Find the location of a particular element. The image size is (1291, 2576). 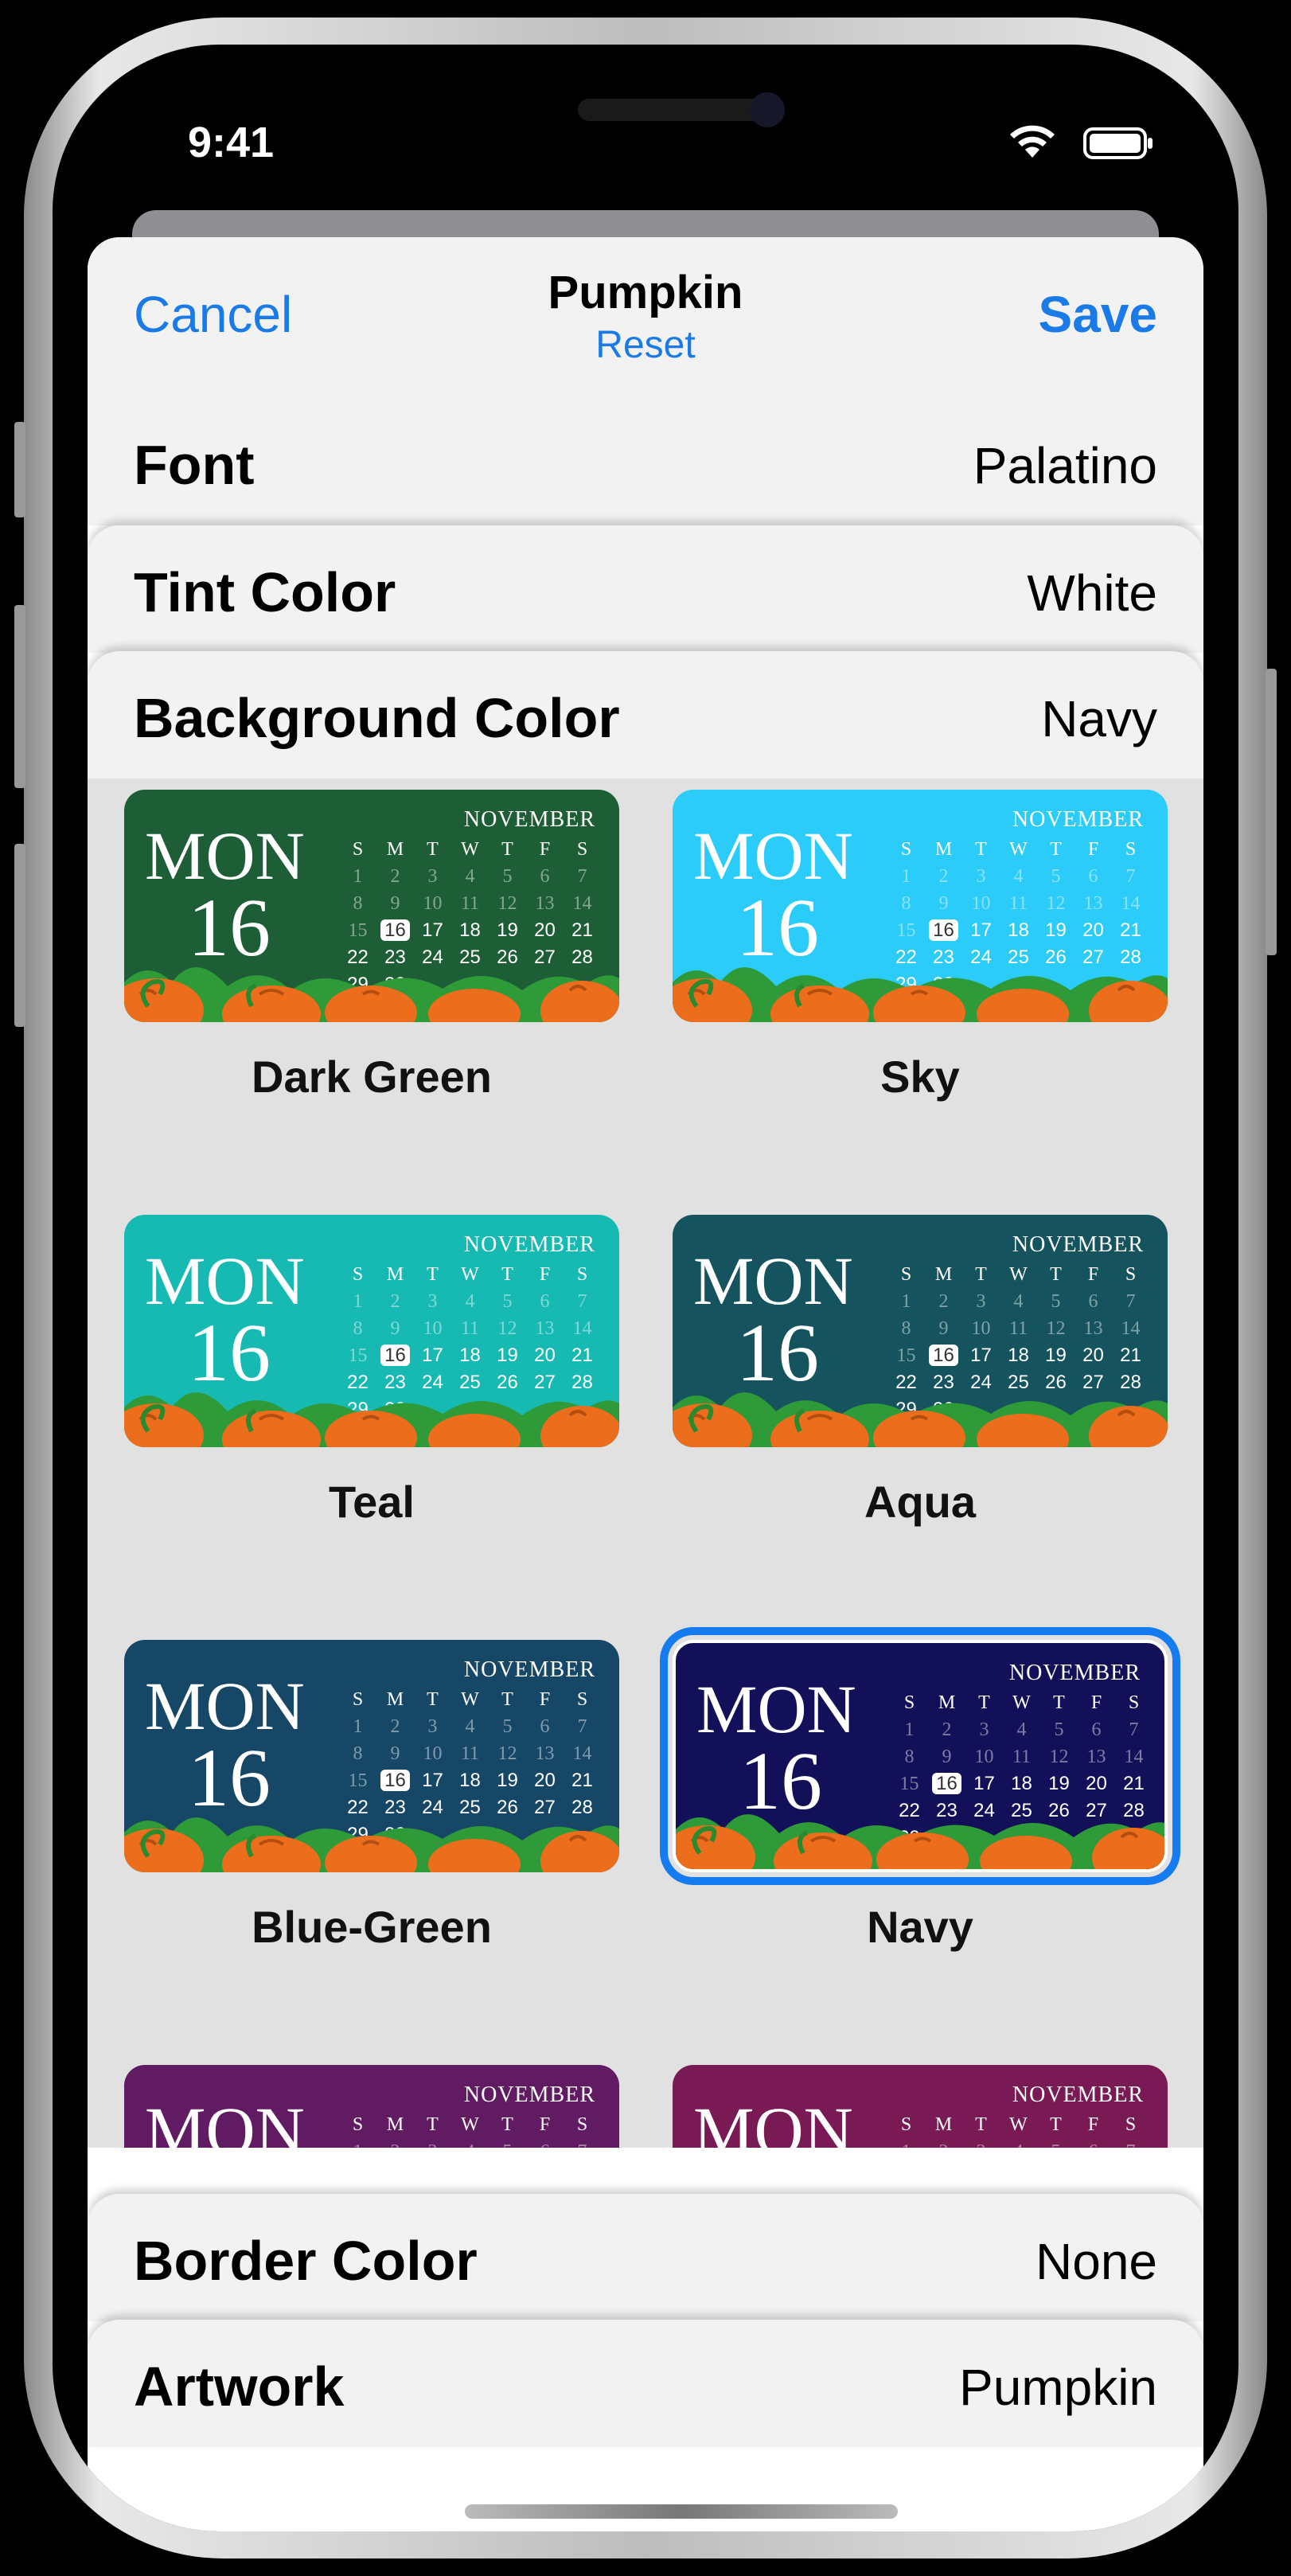

calendar-day: 12 is located at coordinates (507, 903).